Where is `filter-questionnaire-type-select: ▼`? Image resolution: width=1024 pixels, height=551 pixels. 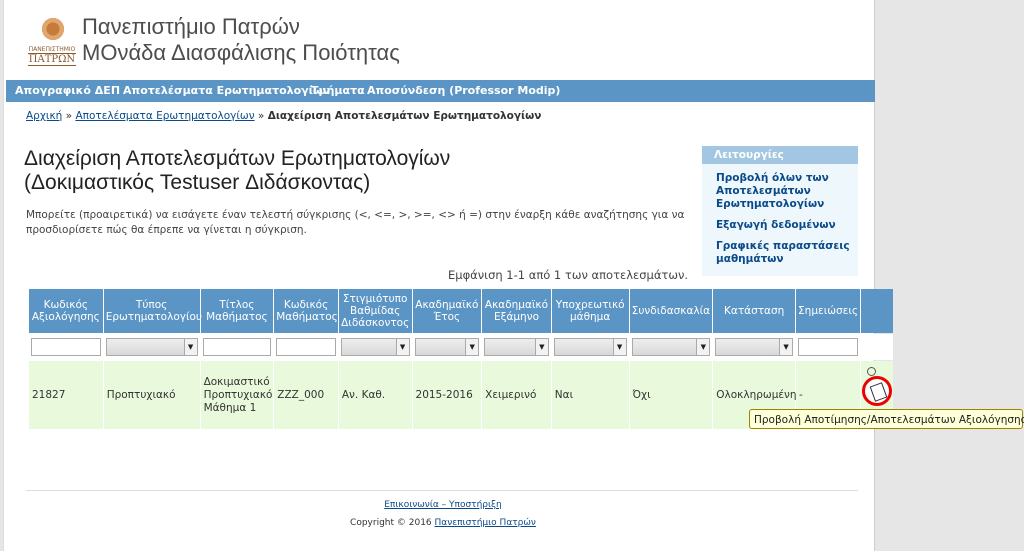
filter-questionnaire-type-select: ▼ is located at coordinates (151, 347).